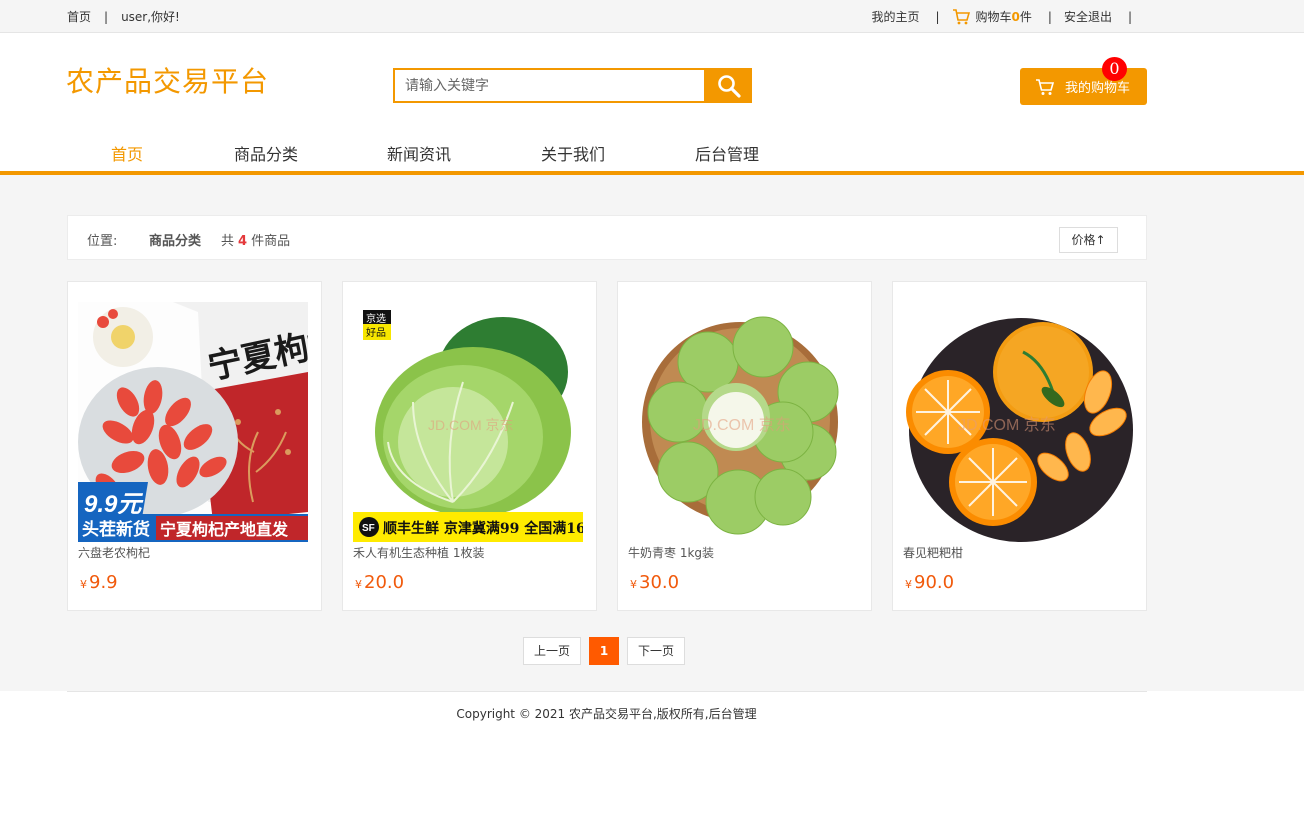 Image resolution: width=1304 pixels, height=818 pixels. Describe the element at coordinates (376, 333) in the screenshot. I see `cabbage-tag-2: 好品` at that location.